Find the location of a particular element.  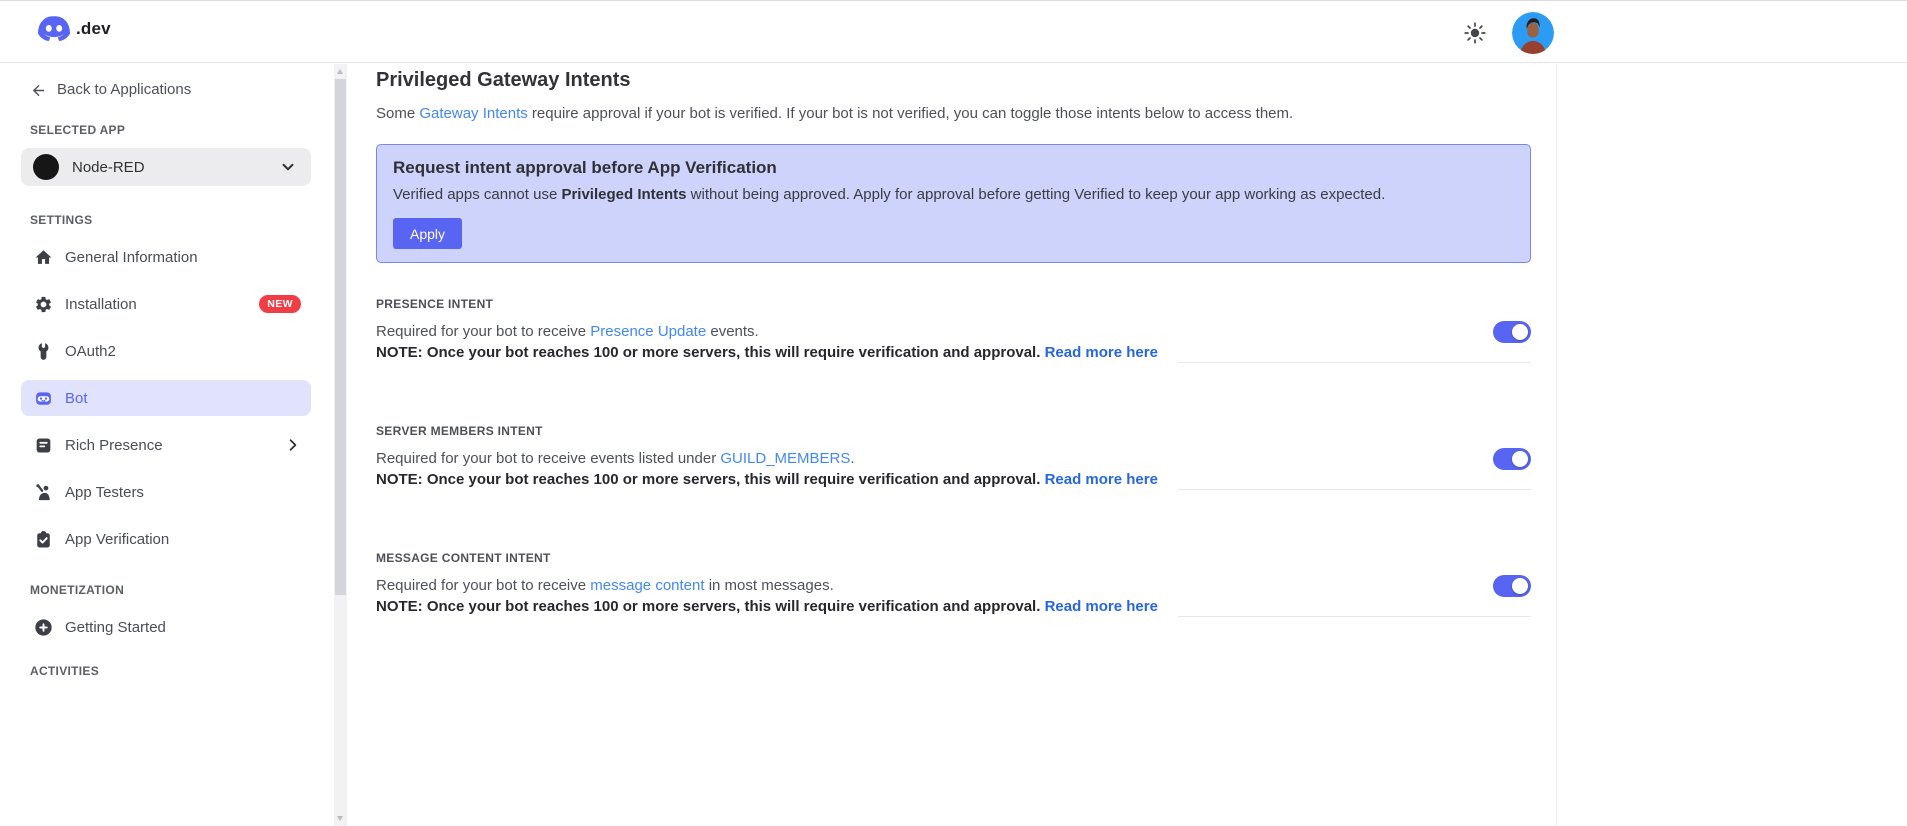

app-avatar is located at coordinates (46, 167).